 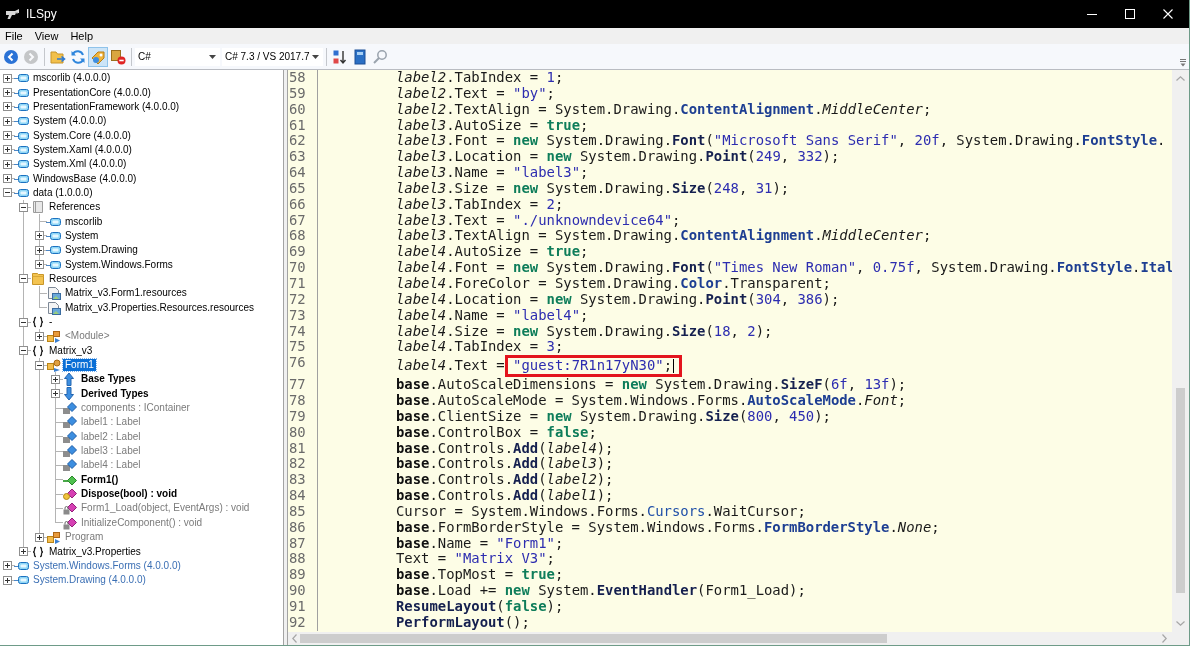 I want to click on dropdown: C#, so click(x=177, y=56).